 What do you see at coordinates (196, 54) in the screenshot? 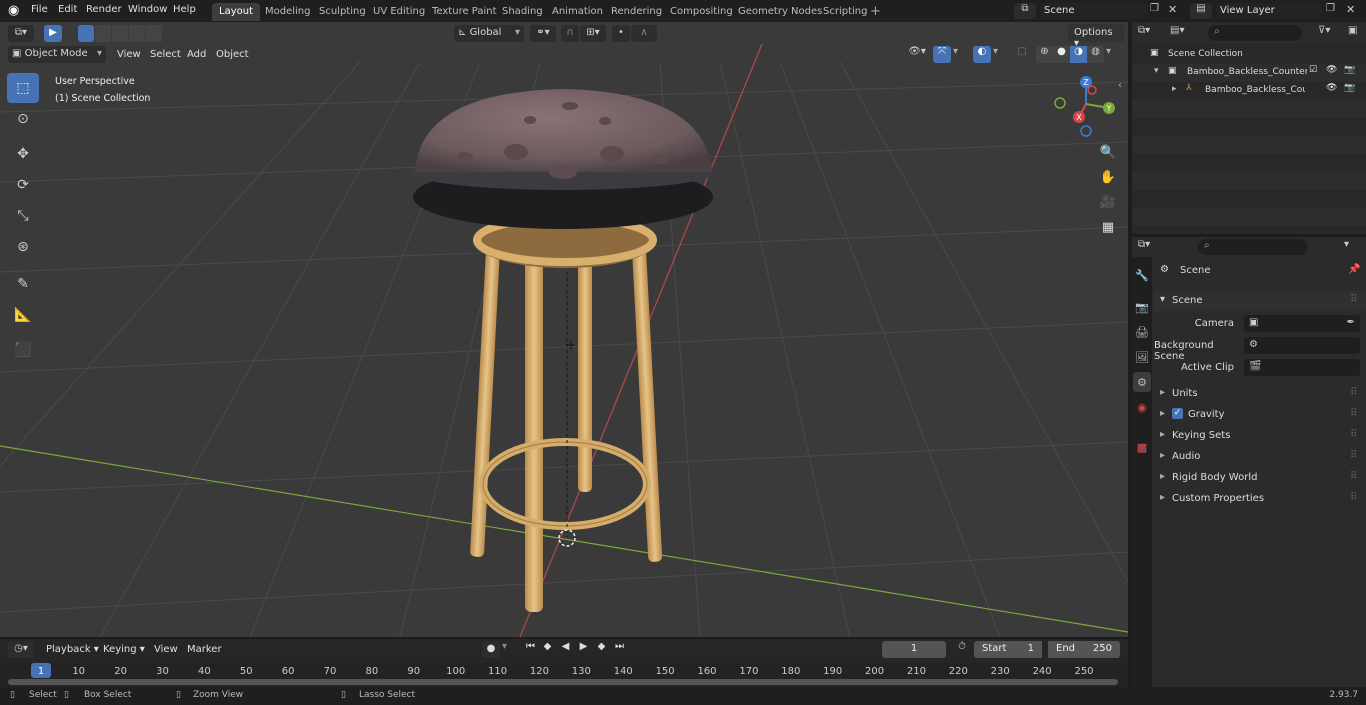
I see `viewport-menu-add: Add` at bounding box center [196, 54].